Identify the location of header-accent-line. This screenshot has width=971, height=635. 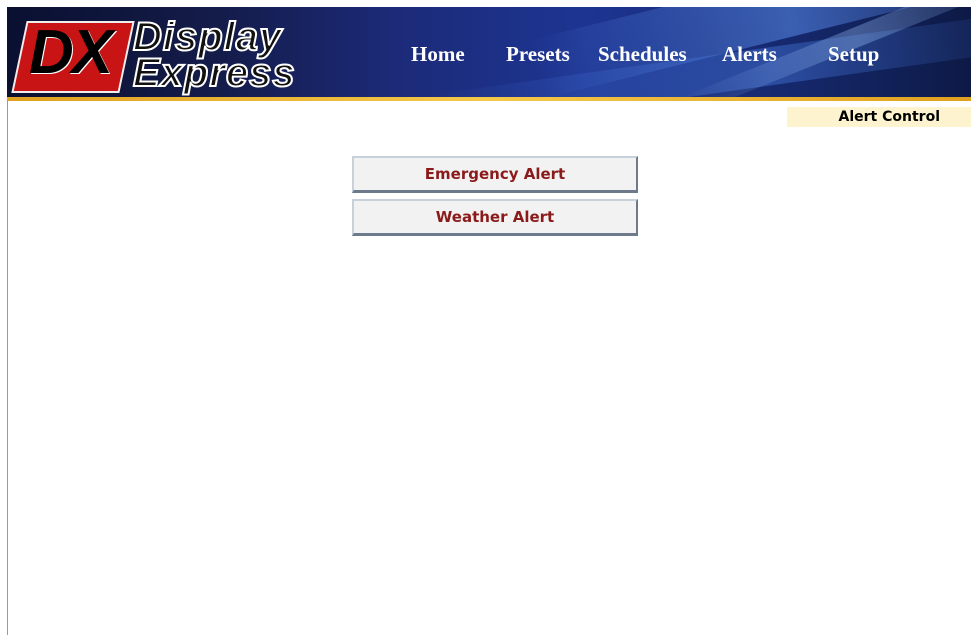
(489, 99).